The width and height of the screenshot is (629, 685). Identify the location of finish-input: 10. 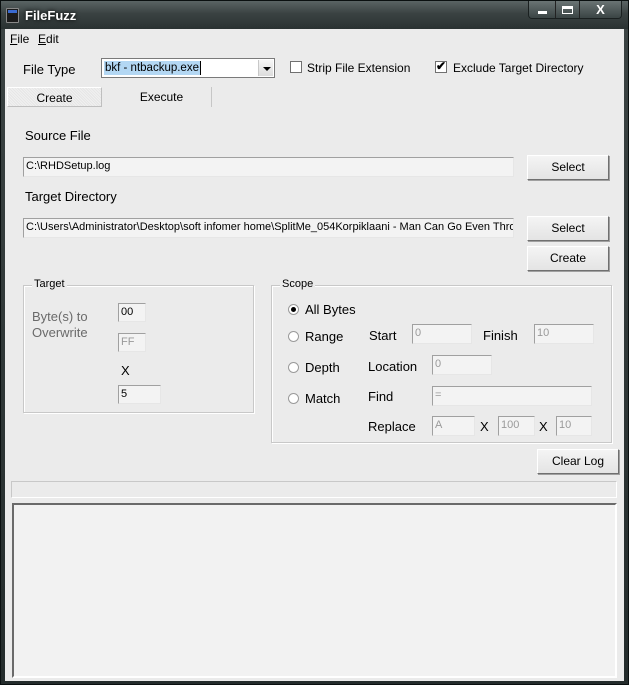
(564, 334).